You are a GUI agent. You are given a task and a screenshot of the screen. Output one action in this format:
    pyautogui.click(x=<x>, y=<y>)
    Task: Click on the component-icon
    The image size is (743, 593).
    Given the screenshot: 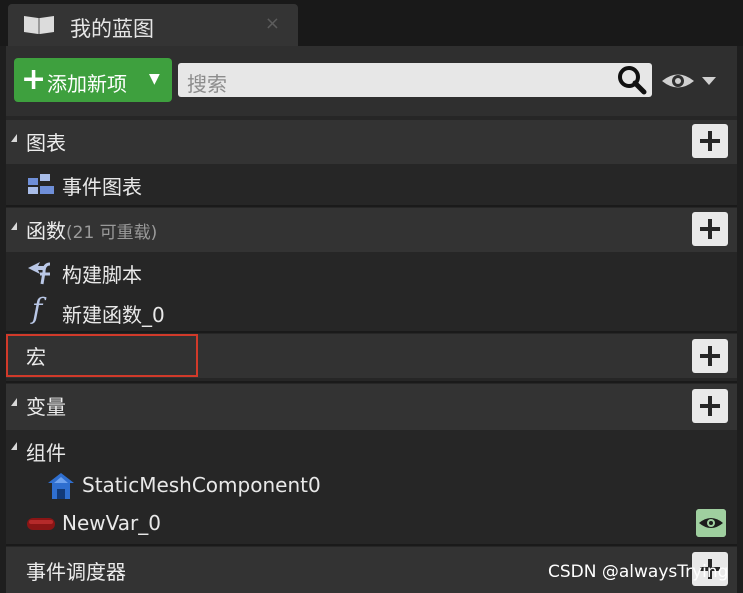 What is the action you would take?
    pyautogui.click(x=61, y=486)
    